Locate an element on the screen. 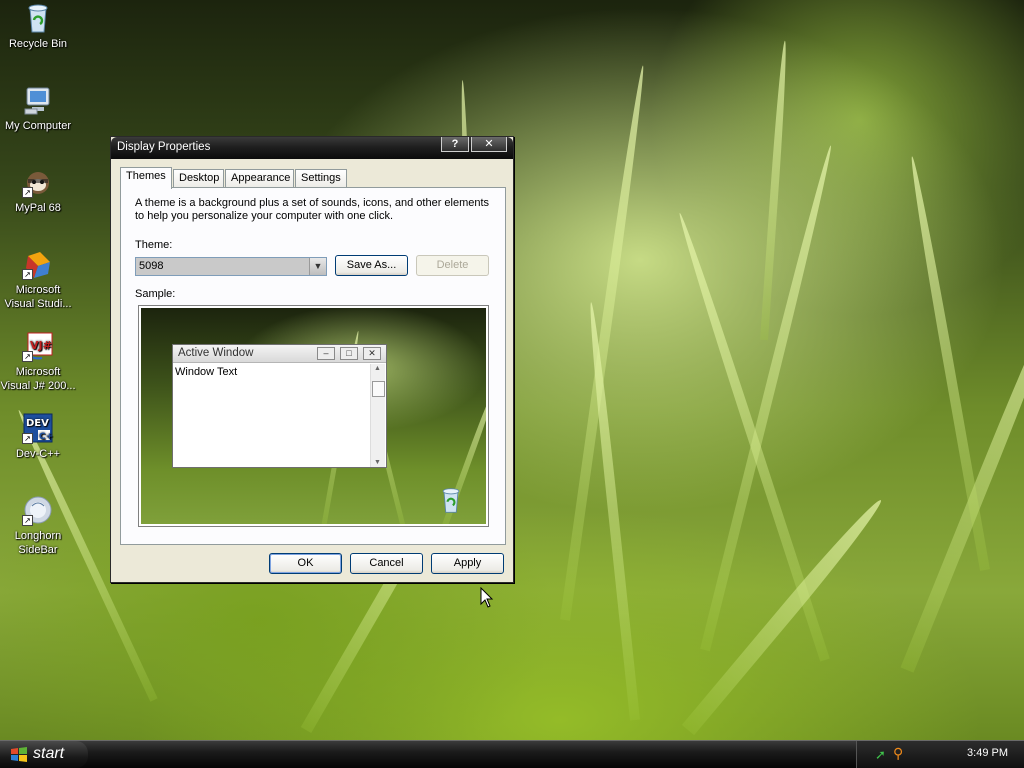  sample-label: Sample: is located at coordinates (155, 294).